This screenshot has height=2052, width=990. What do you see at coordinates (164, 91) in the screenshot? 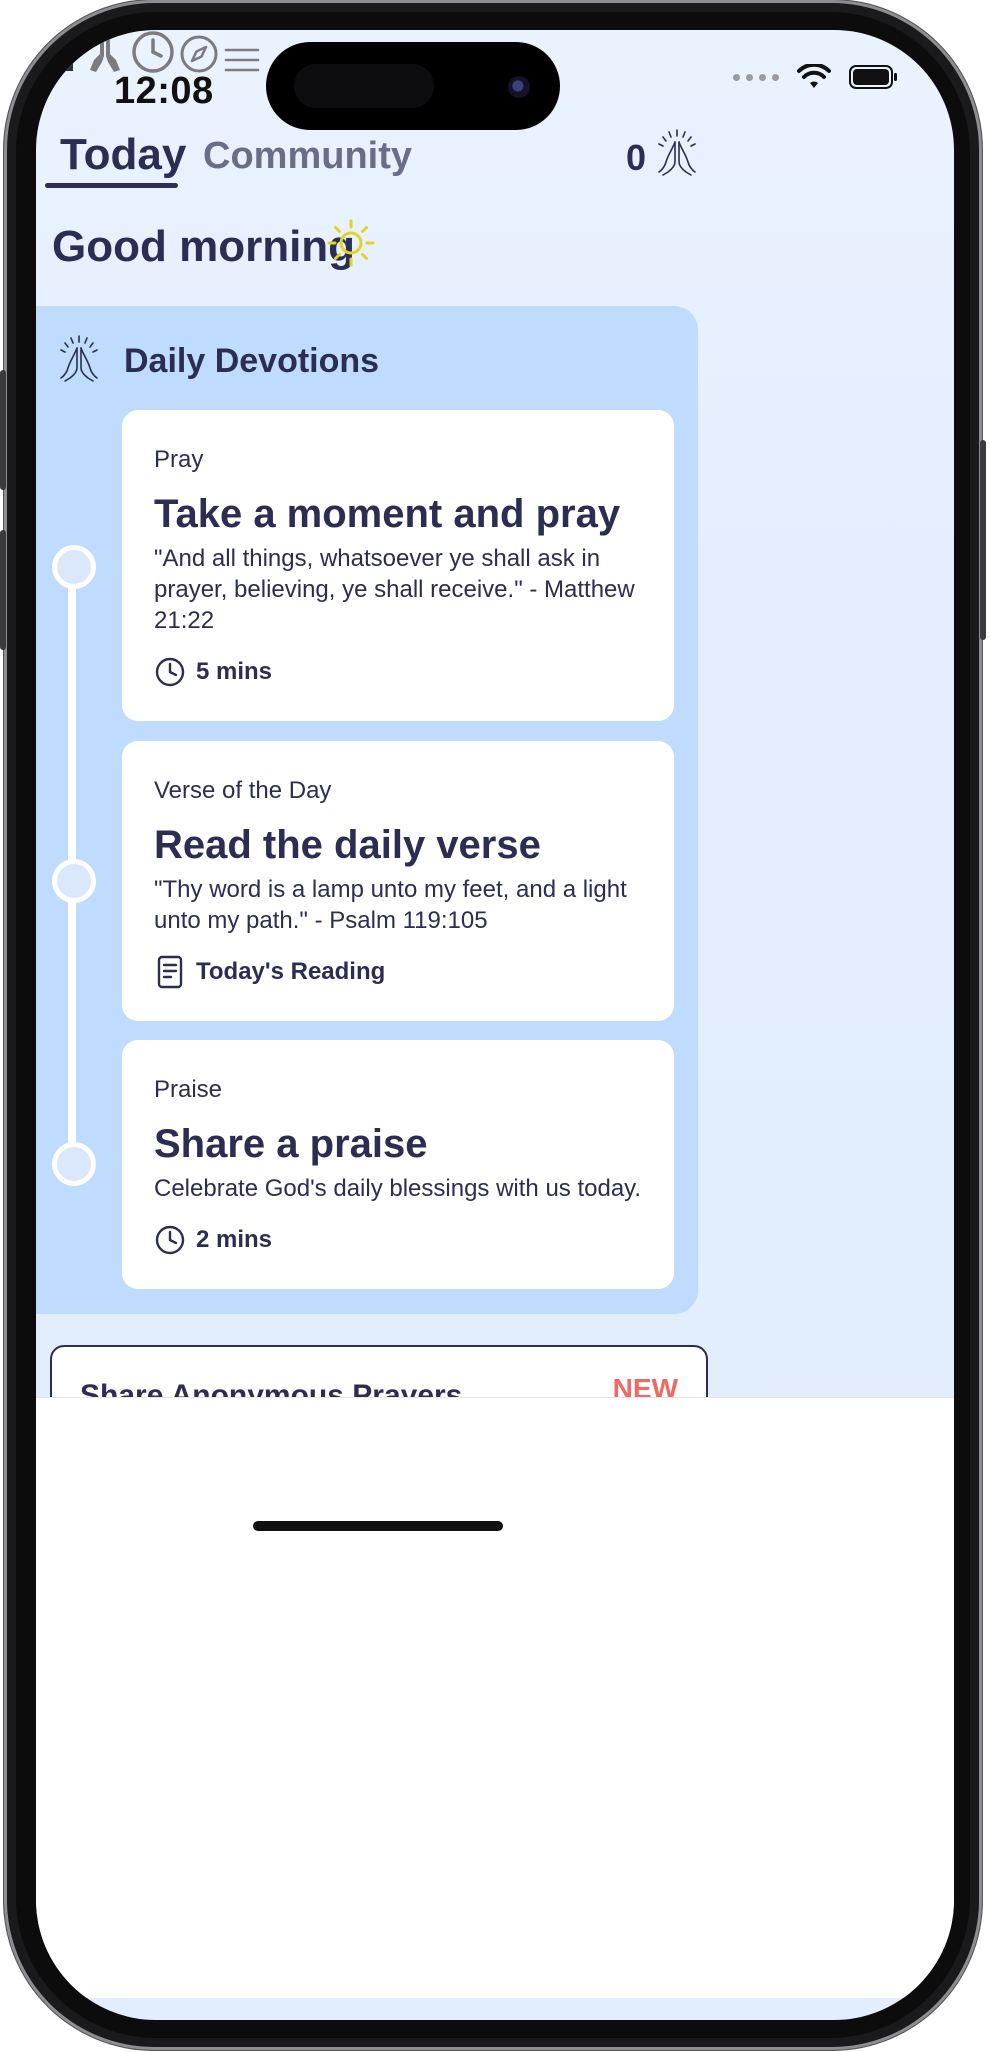
I see `status-time: 12:08` at bounding box center [164, 91].